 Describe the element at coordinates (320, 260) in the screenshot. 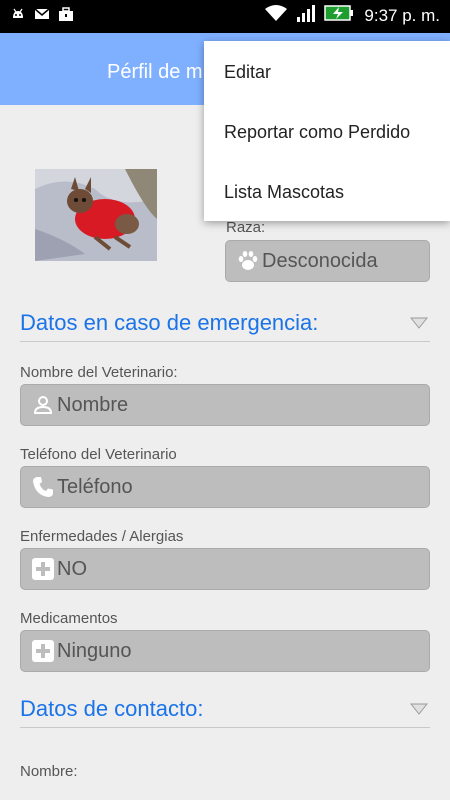

I see `breed-value: Desconocida` at that location.